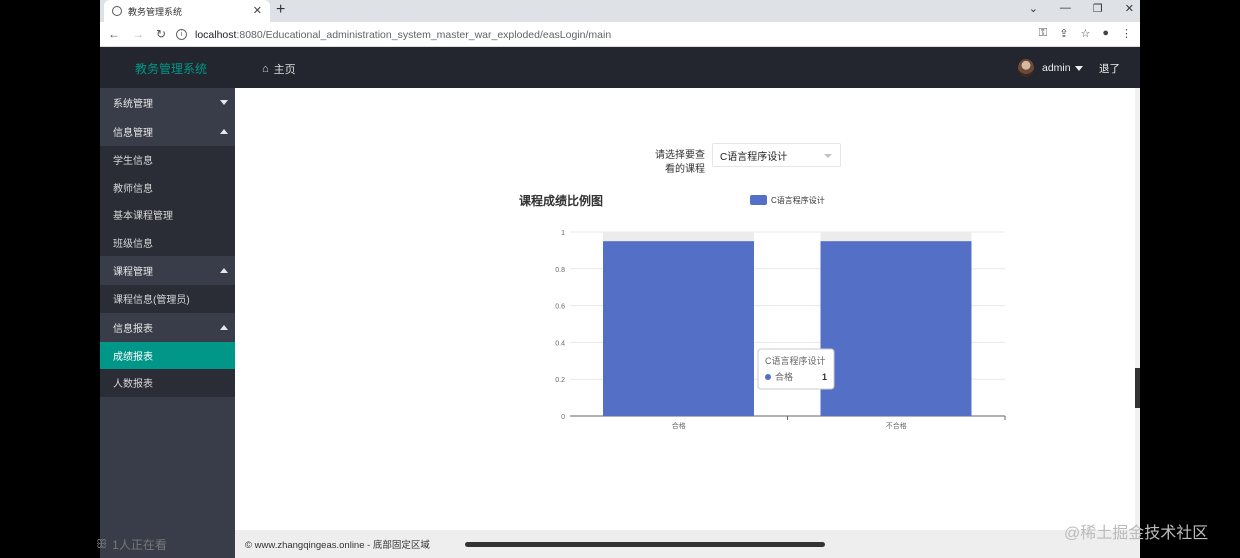  I want to click on forward-icon: →, so click(138, 34).